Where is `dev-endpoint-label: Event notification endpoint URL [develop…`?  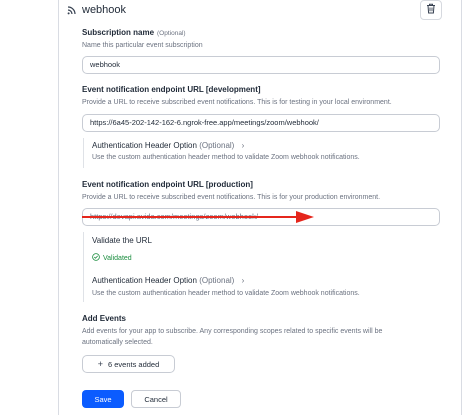
dev-endpoint-label: Event notification endpoint URL [develop… is located at coordinates (171, 89).